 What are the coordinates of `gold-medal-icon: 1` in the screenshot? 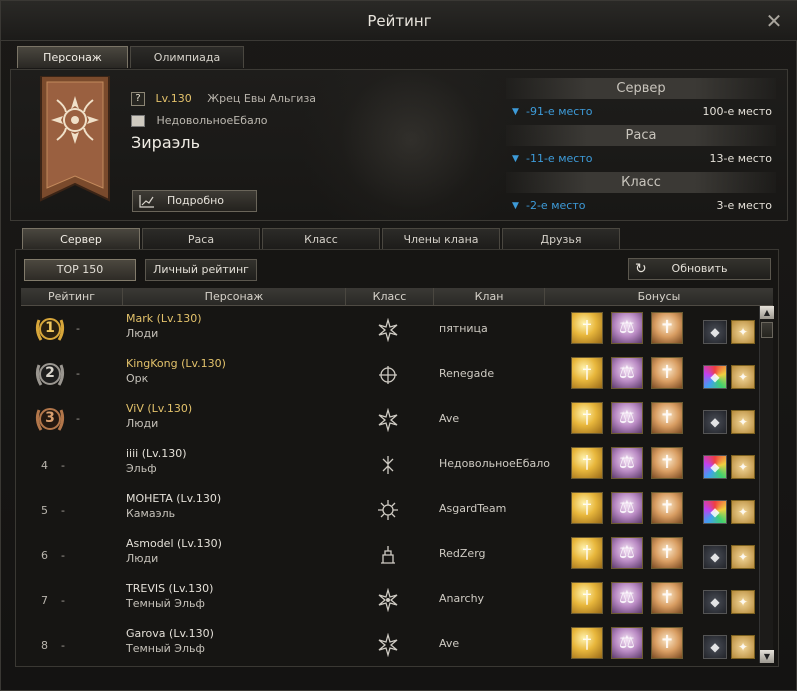 It's located at (50, 330).